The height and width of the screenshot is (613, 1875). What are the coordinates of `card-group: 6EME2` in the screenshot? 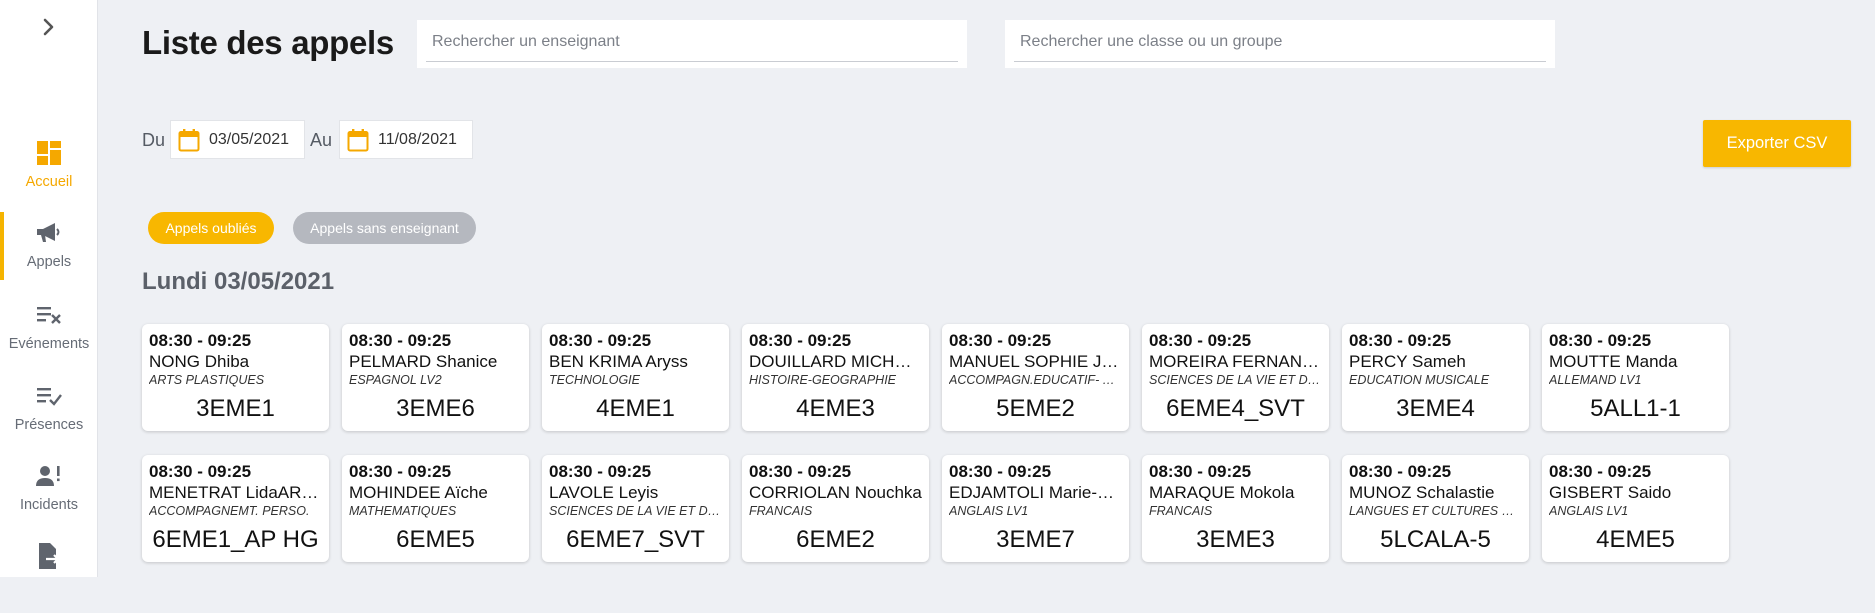 It's located at (835, 540).